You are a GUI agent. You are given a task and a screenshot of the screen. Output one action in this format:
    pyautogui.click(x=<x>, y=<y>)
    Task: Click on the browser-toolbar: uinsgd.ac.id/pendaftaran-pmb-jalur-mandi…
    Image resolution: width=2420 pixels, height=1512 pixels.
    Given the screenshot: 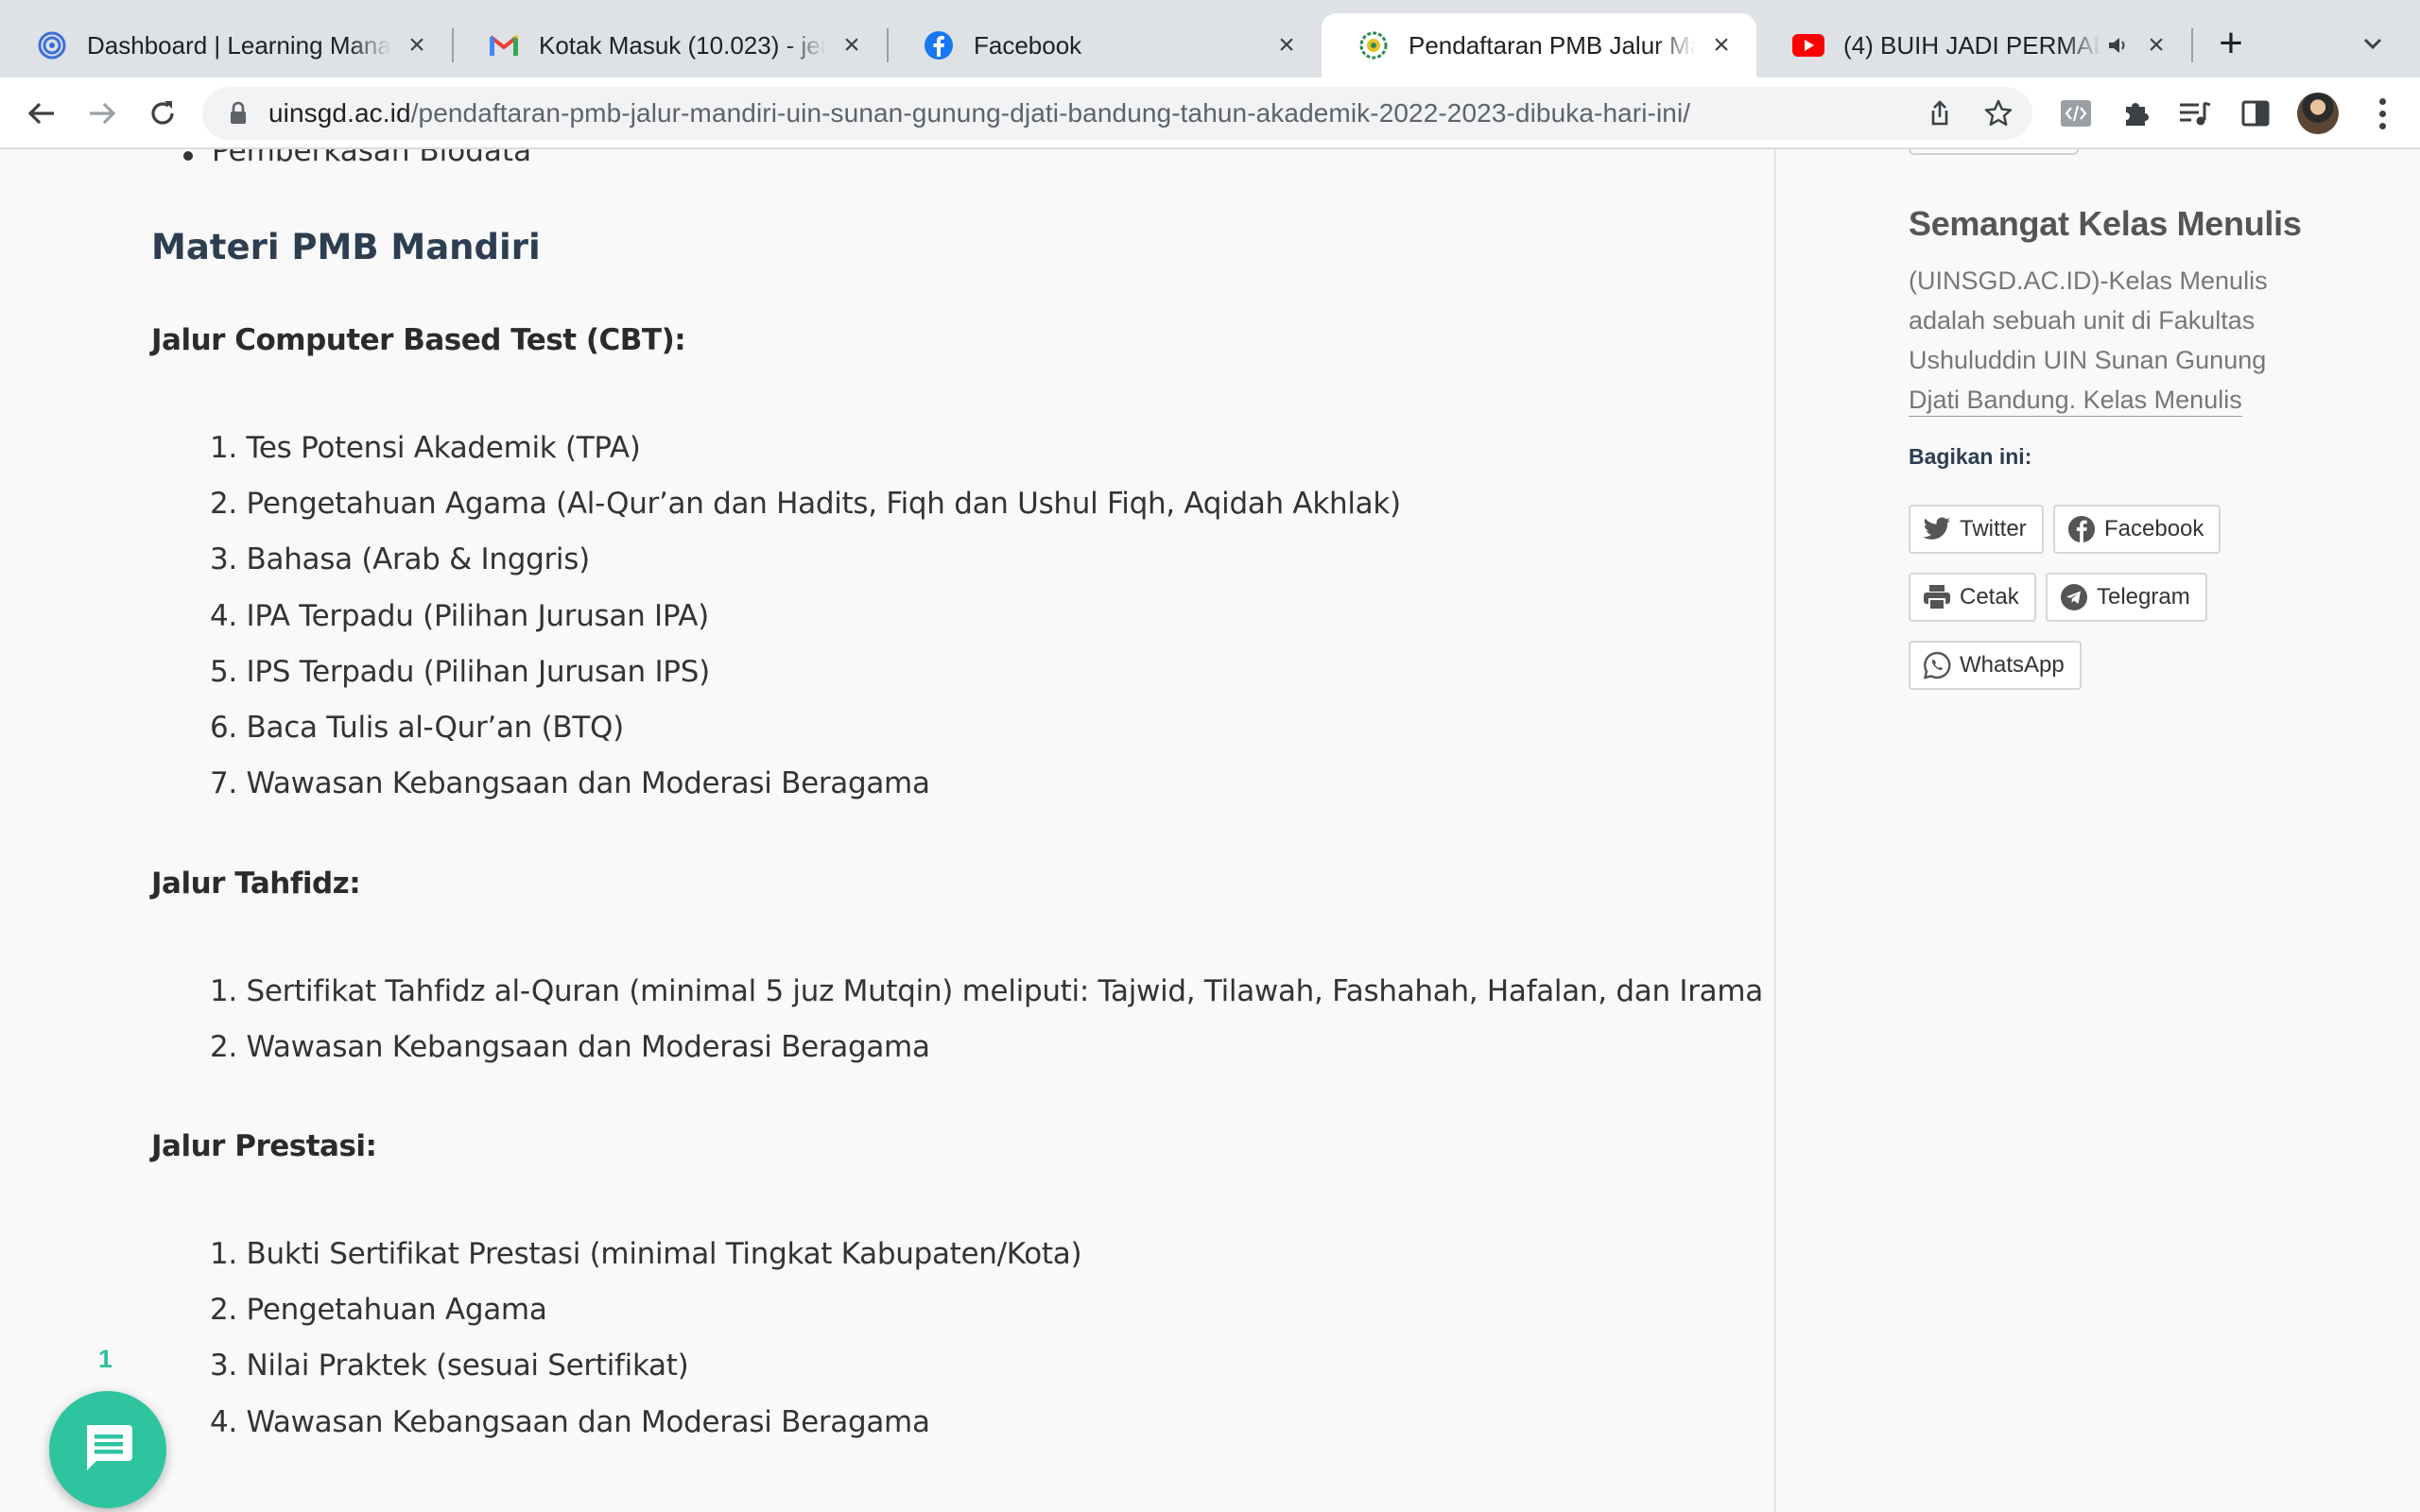 What is the action you would take?
    pyautogui.click(x=1210, y=113)
    